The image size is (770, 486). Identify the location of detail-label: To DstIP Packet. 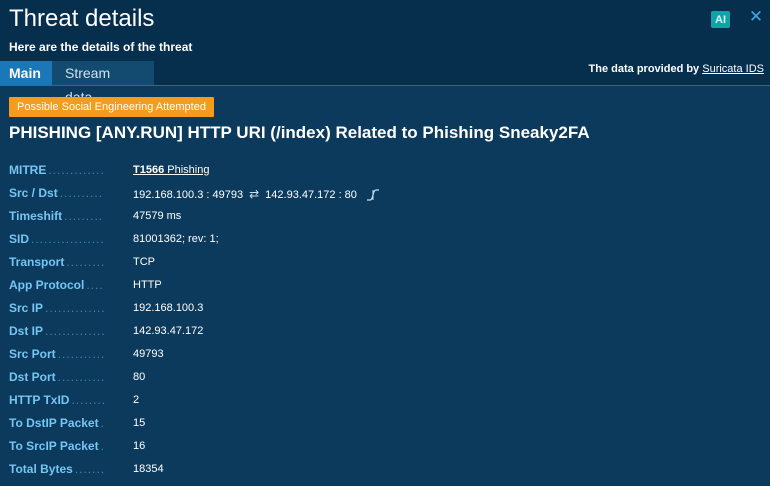
(54, 423).